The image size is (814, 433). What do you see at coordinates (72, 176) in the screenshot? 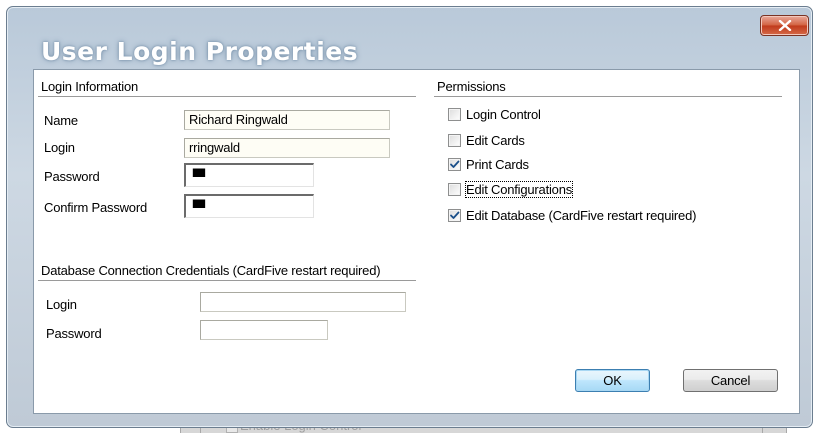
I see `password-label: Password` at bounding box center [72, 176].